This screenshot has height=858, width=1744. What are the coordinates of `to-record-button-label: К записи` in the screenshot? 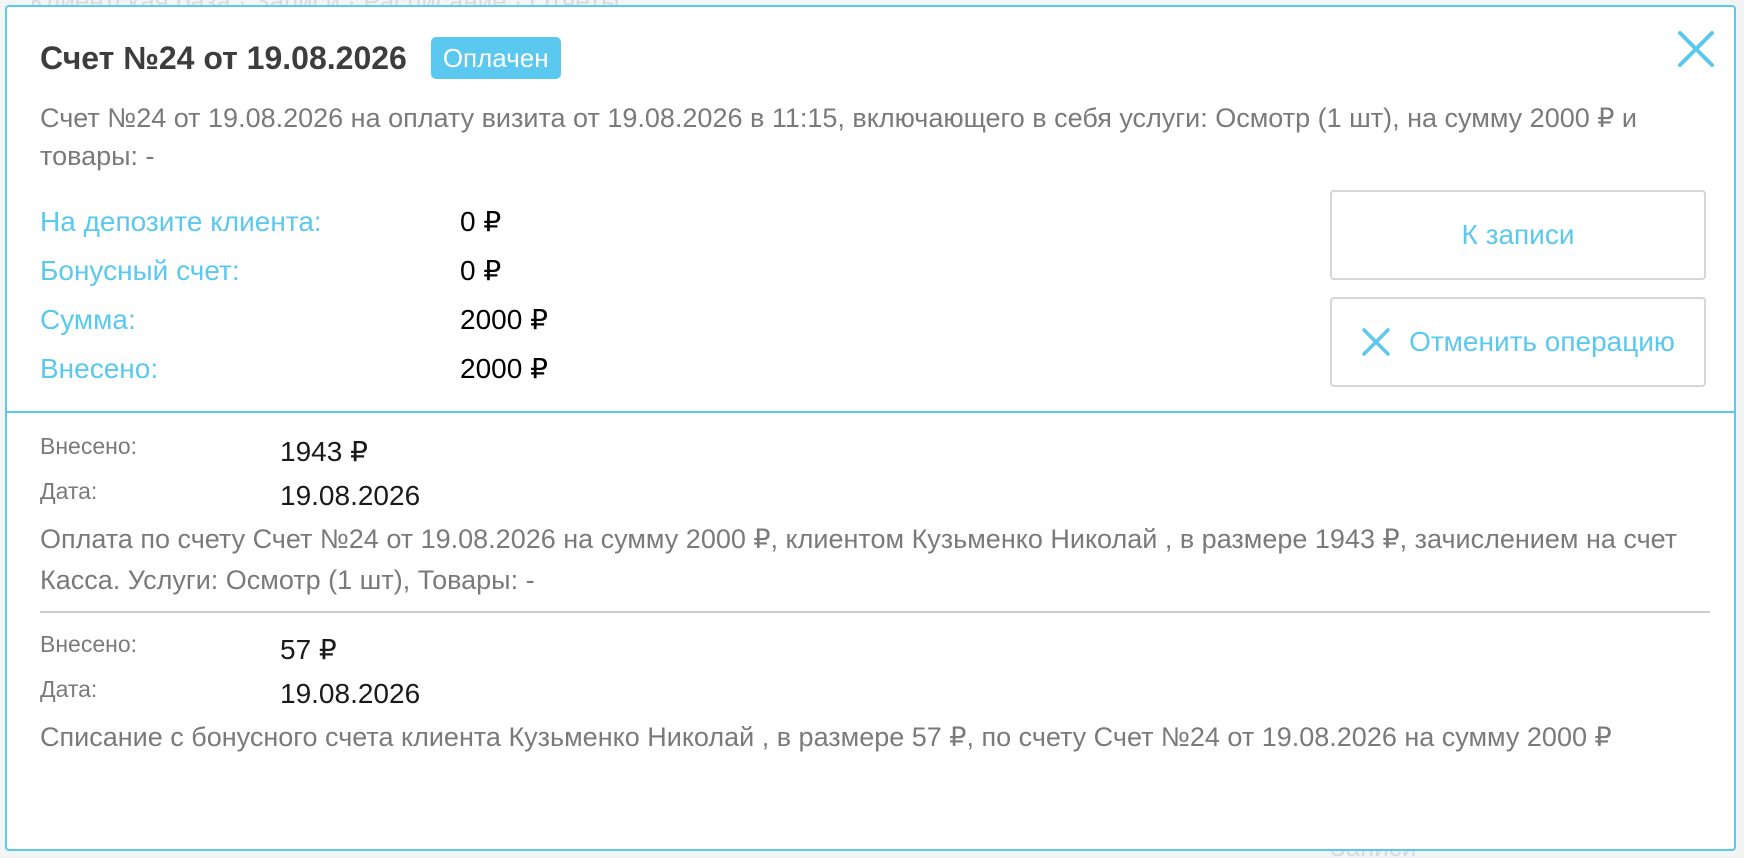 It's located at (1518, 234).